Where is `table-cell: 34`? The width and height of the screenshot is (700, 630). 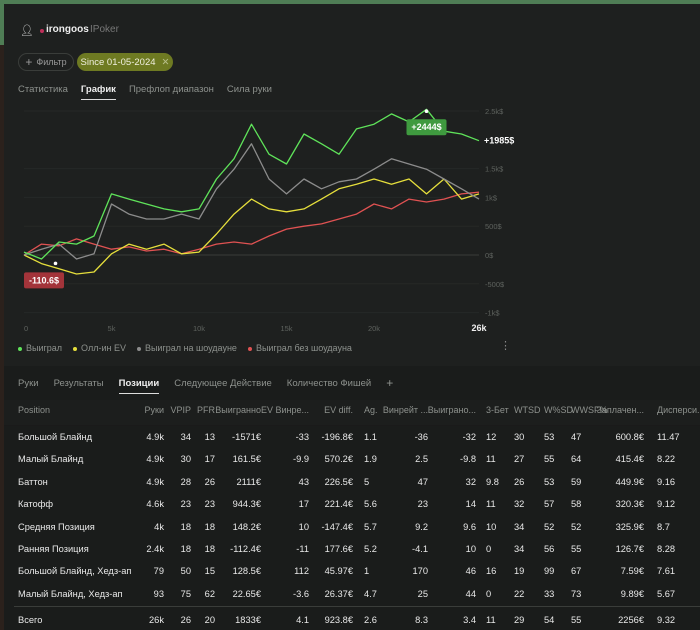
table-cell: 34 is located at coordinates (519, 526).